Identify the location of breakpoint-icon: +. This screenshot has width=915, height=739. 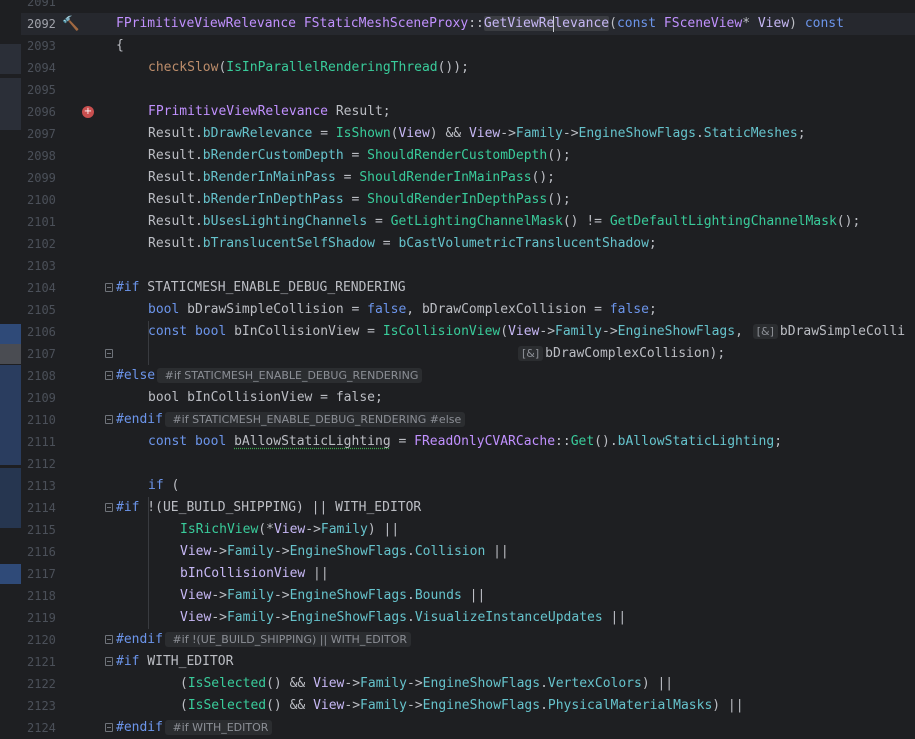
(88, 112).